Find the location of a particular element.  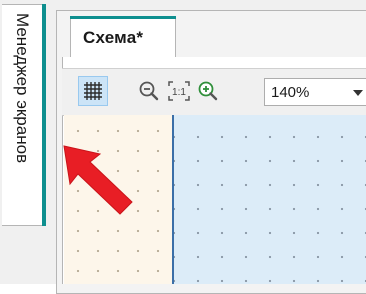

actual-size-icon: 1:1 is located at coordinates (179, 91).